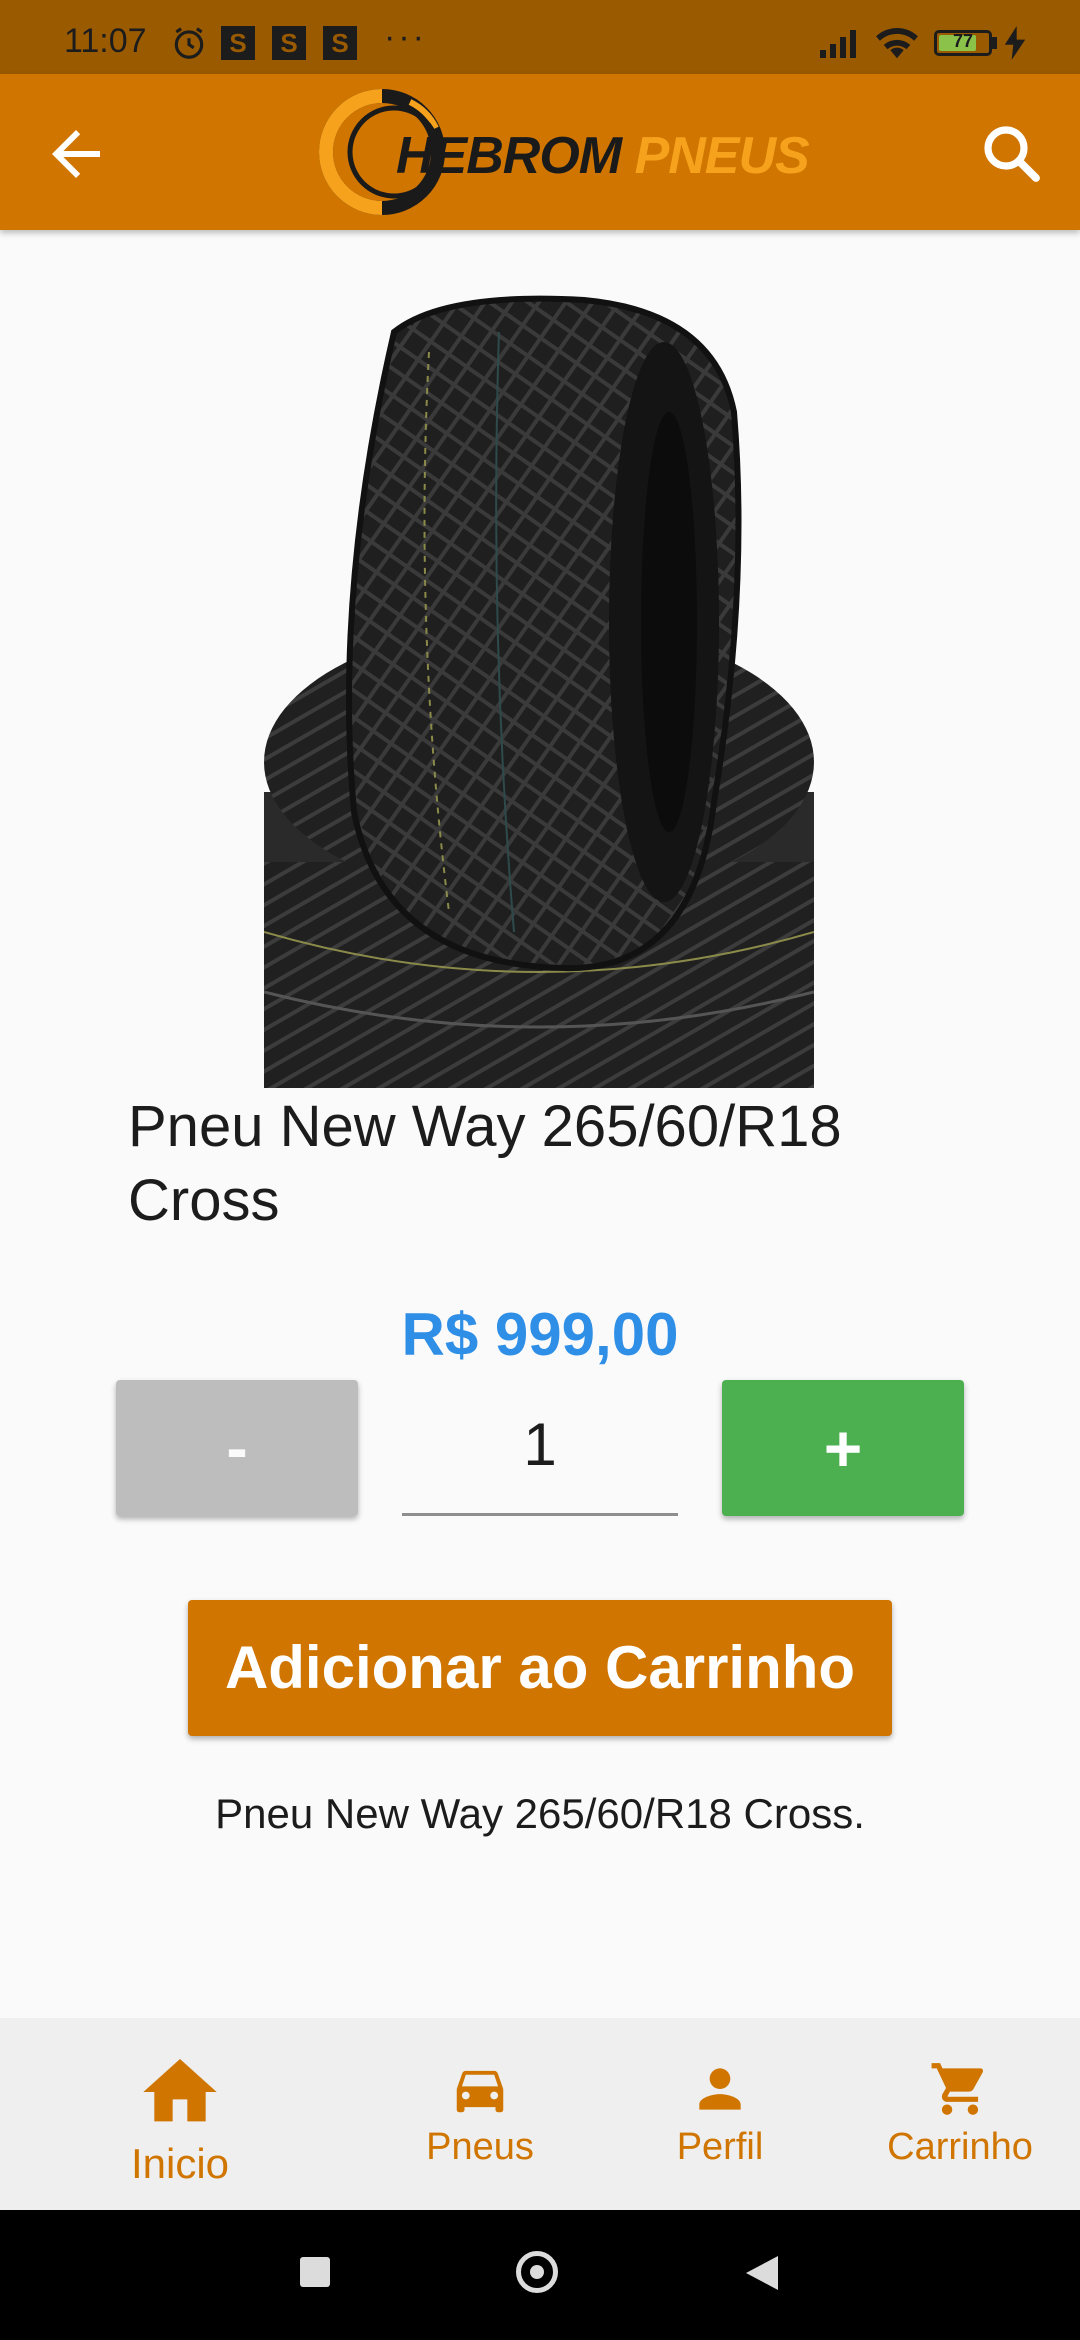 This screenshot has width=1080, height=2340. What do you see at coordinates (480, 2147) in the screenshot?
I see `nav-label-pneus: Pneus` at bounding box center [480, 2147].